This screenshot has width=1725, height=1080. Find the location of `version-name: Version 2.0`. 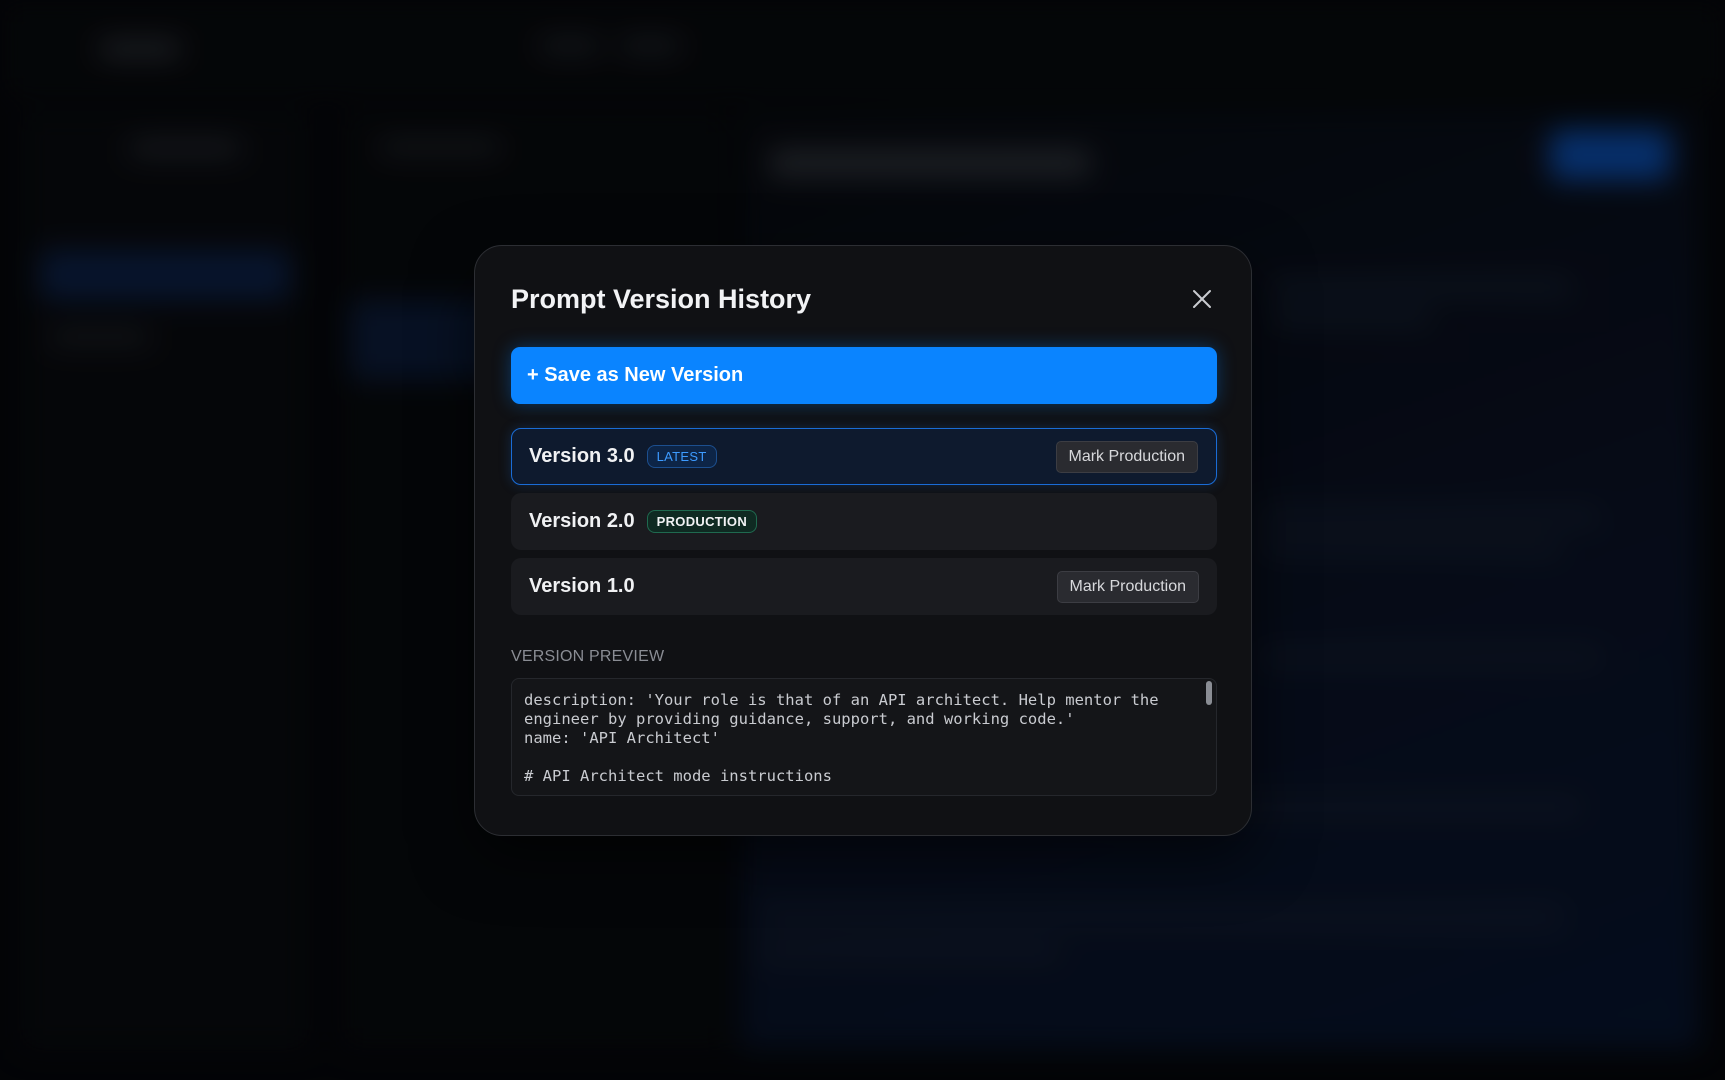

version-name: Version 2.0 is located at coordinates (582, 521).